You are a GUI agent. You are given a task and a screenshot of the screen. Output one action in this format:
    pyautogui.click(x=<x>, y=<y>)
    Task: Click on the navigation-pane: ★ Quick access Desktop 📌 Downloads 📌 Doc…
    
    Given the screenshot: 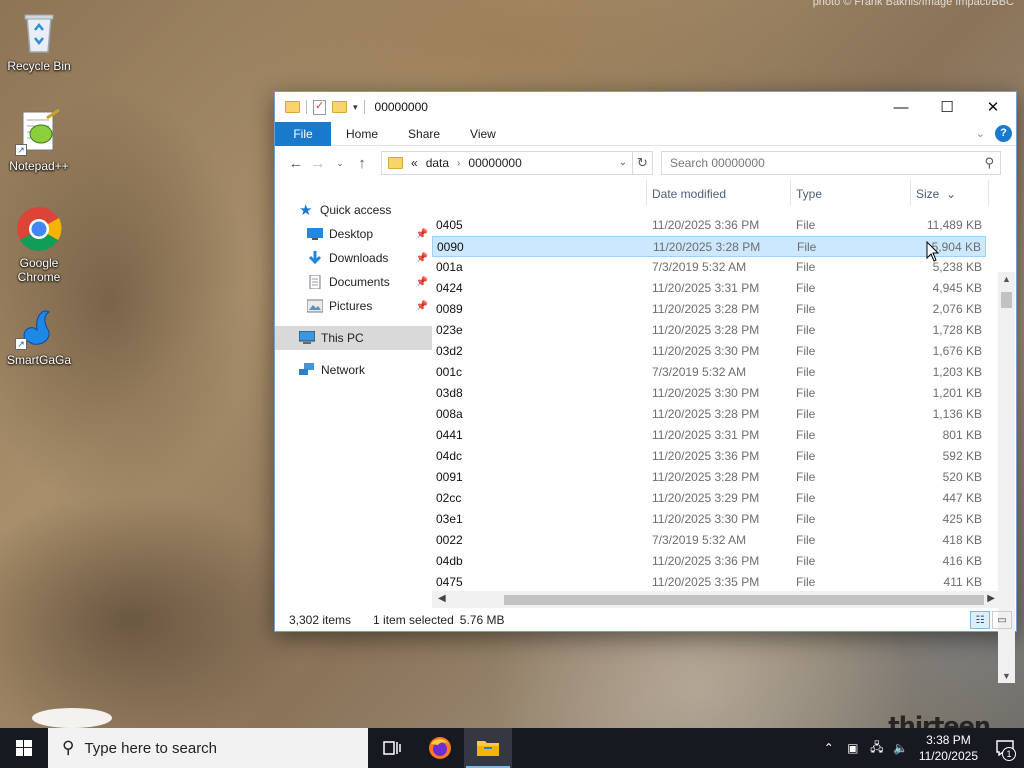 What is the action you would take?
    pyautogui.click(x=353, y=395)
    